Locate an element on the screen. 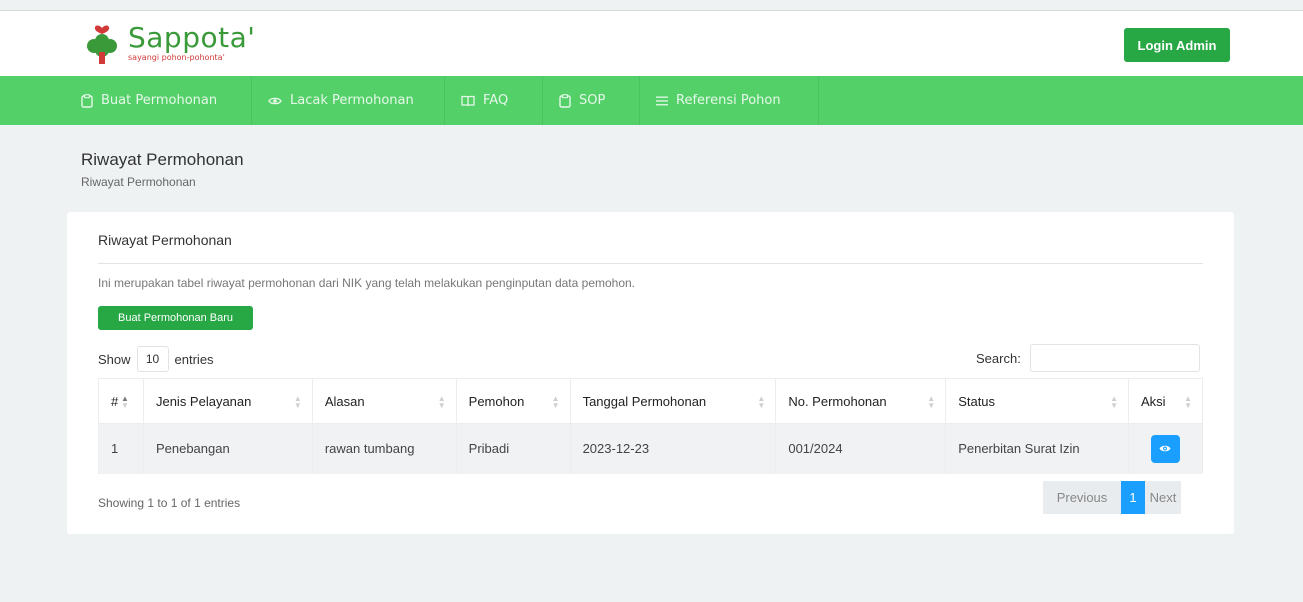 Image resolution: width=1303 pixels, height=602 pixels. nav-item-referensi-pohon: Referensi Pohon is located at coordinates (718, 100).